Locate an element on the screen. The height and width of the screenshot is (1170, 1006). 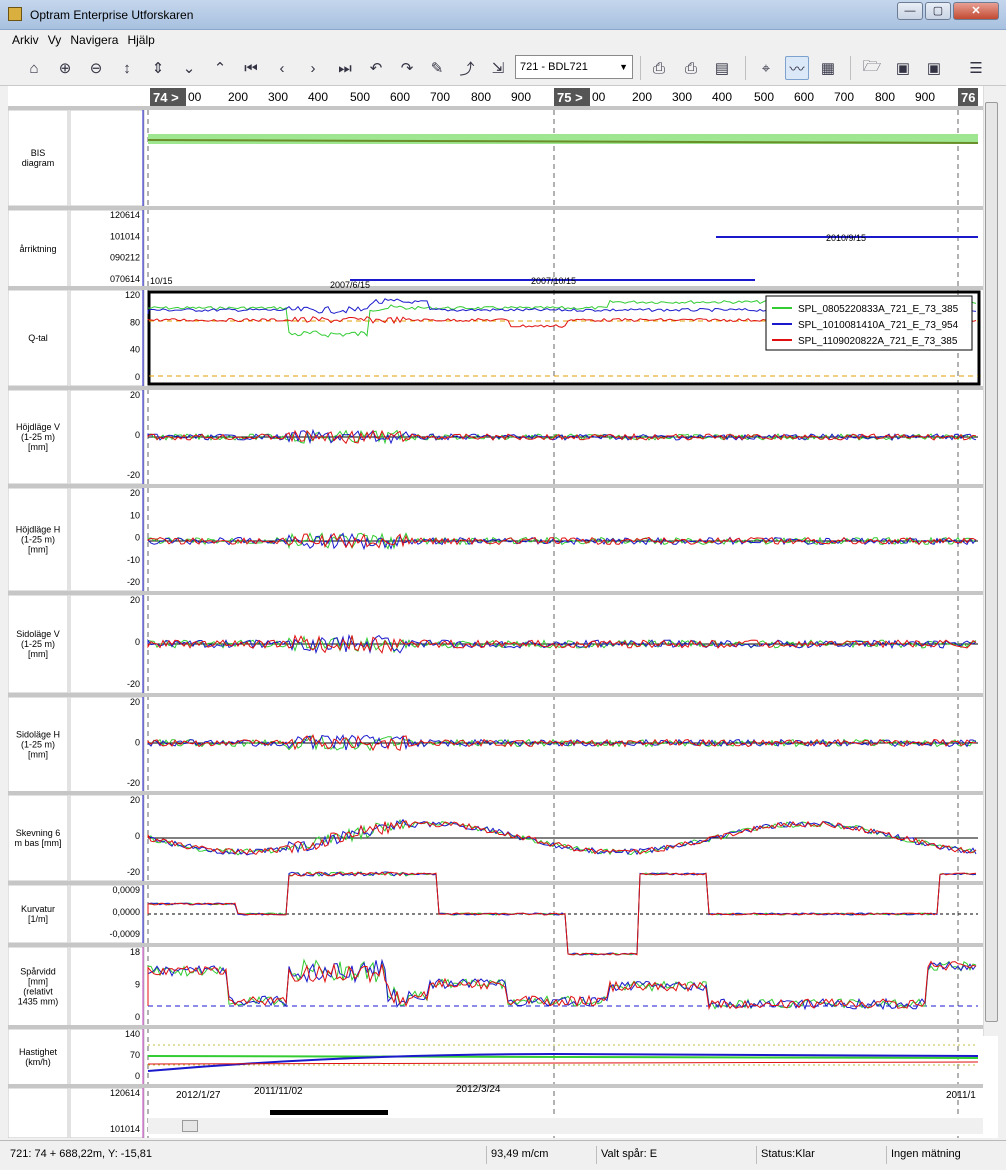
layout-settings-icon: ☰ is located at coordinates (976, 68).